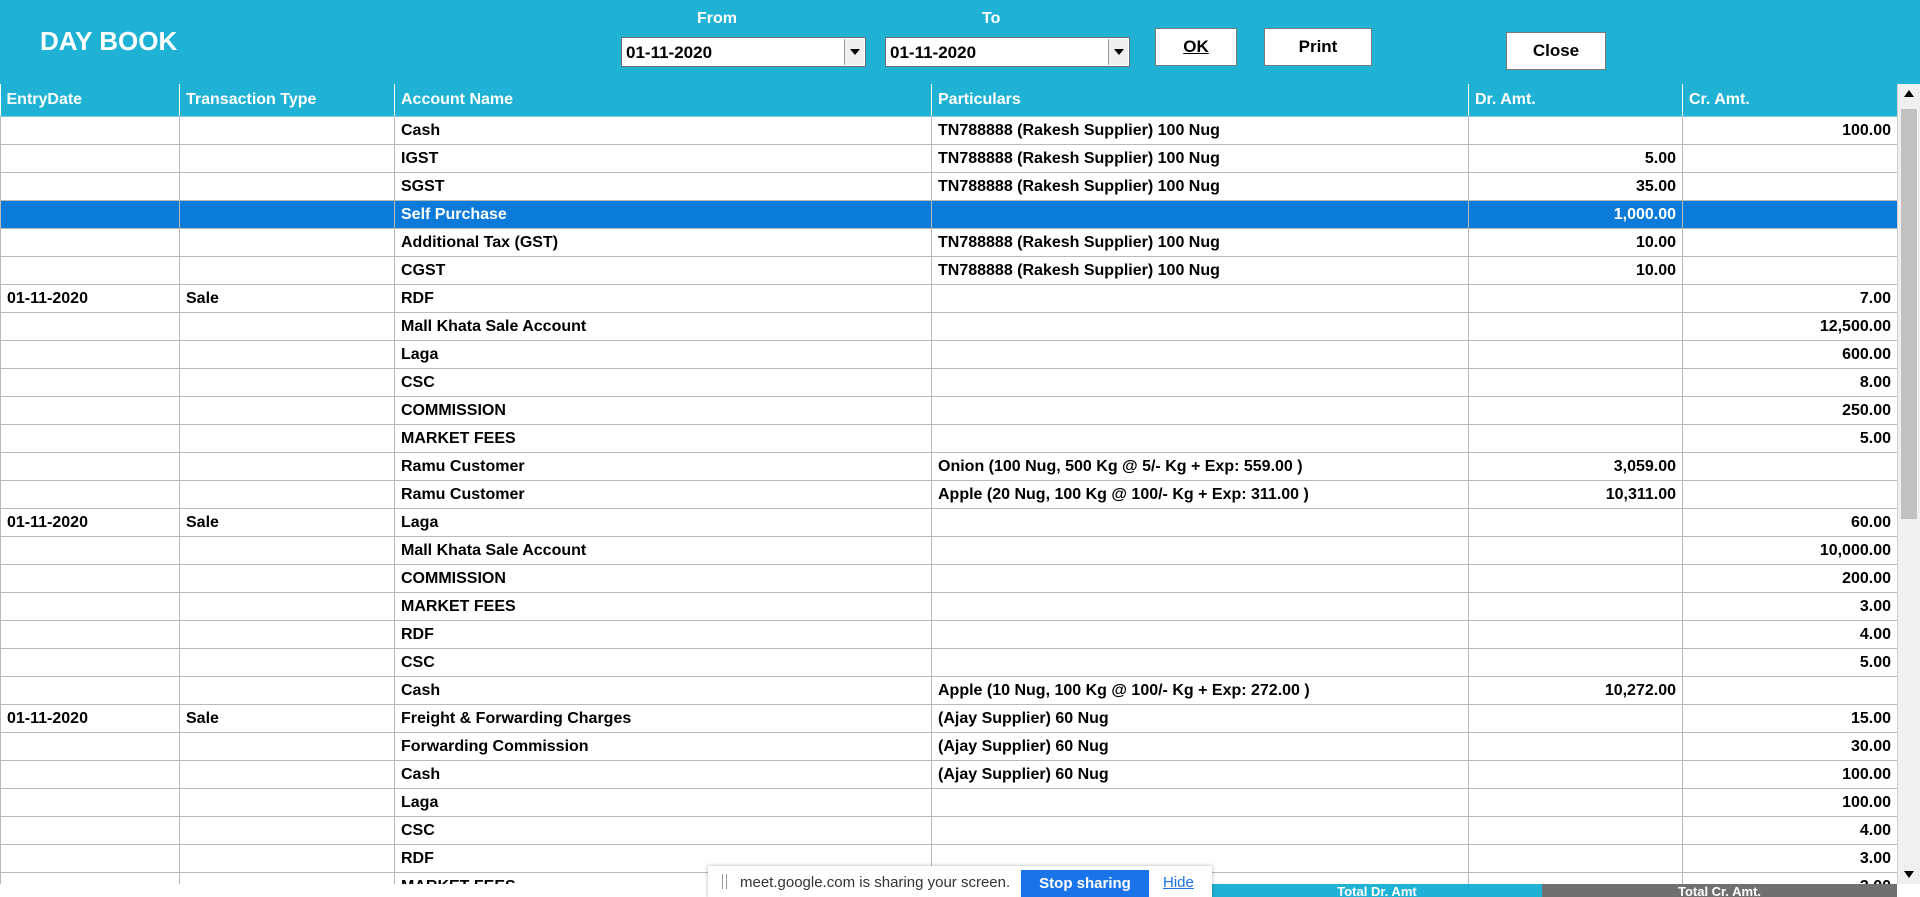  I want to click on cell-cr-amt: 10,000.00, so click(1790, 550).